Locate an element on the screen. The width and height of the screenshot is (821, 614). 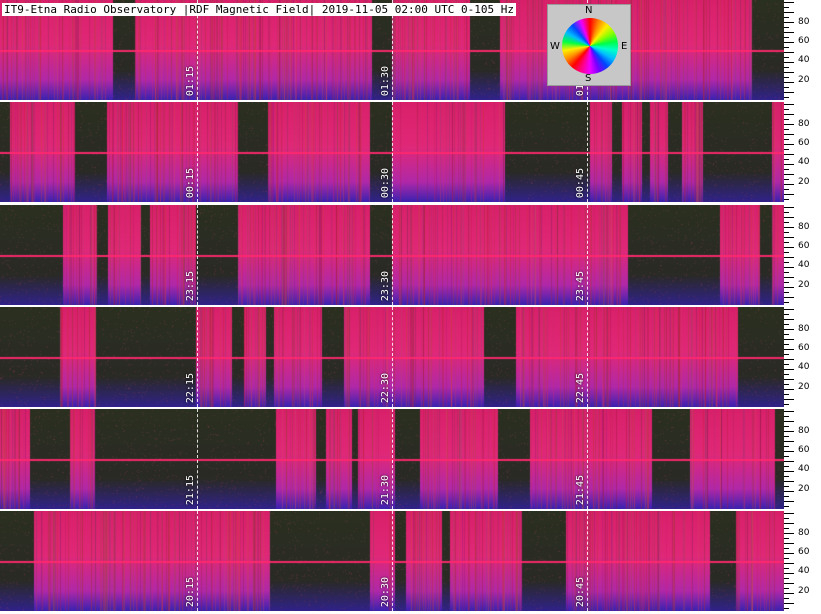
compass-east-label: E is located at coordinates (624, 46).